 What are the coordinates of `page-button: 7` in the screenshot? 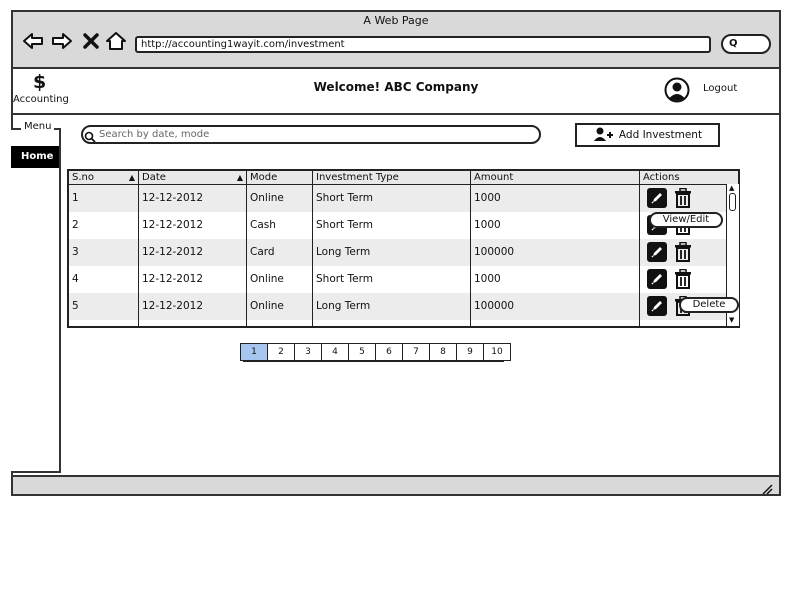 It's located at (415, 352).